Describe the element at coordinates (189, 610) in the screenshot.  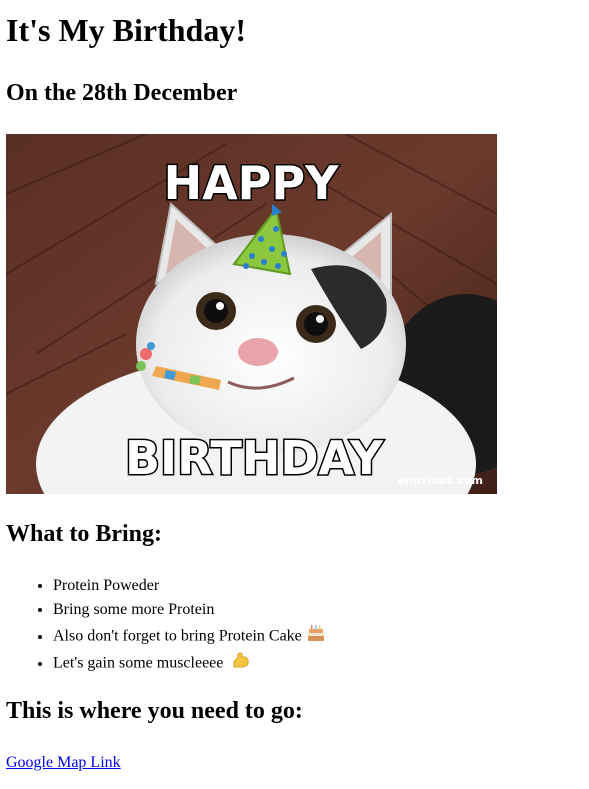
I see `list-item: Bring some more Protein` at that location.